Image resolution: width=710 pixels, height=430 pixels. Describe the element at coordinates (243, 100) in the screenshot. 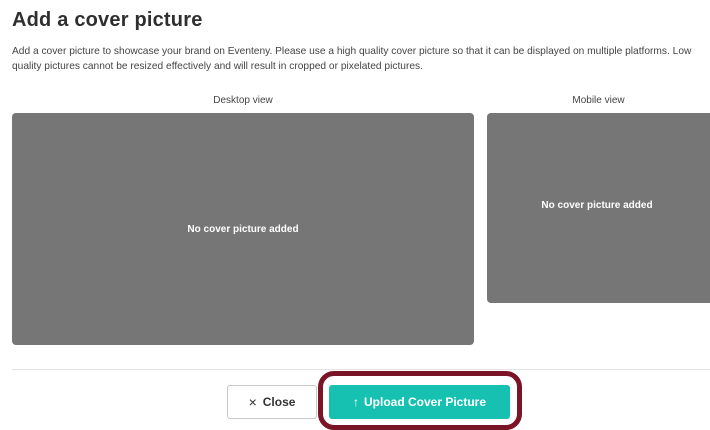

I see `desktop-view-label: Desktop view` at that location.